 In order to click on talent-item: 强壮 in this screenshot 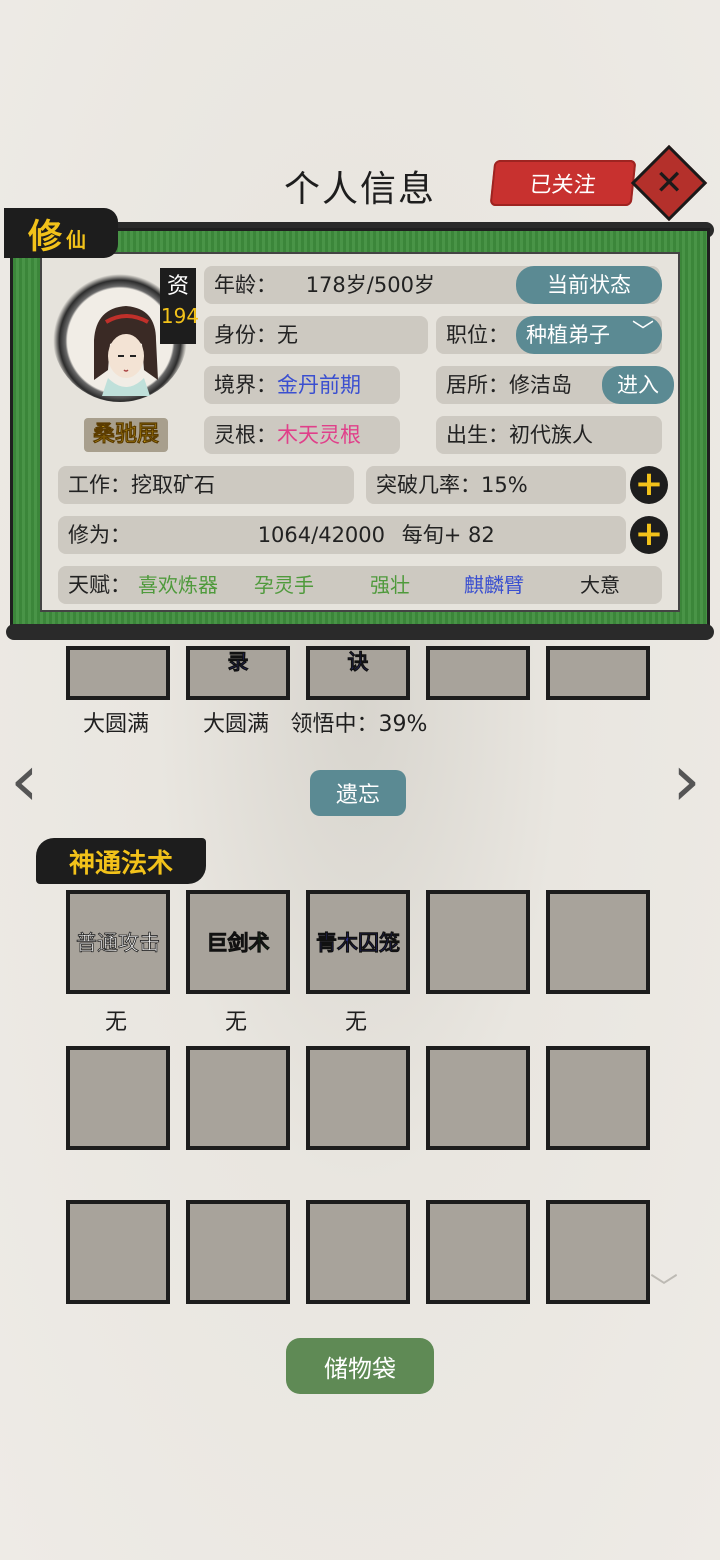, I will do `click(390, 585)`.